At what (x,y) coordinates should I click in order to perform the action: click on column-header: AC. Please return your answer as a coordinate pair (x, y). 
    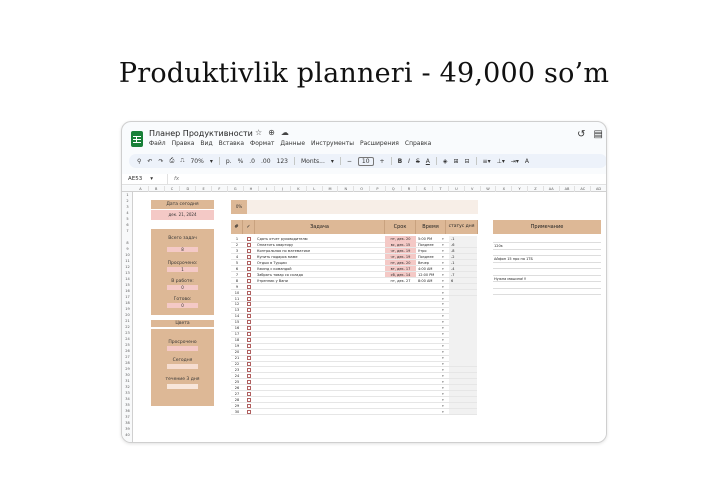
    Looking at the image, I should click on (583, 189).